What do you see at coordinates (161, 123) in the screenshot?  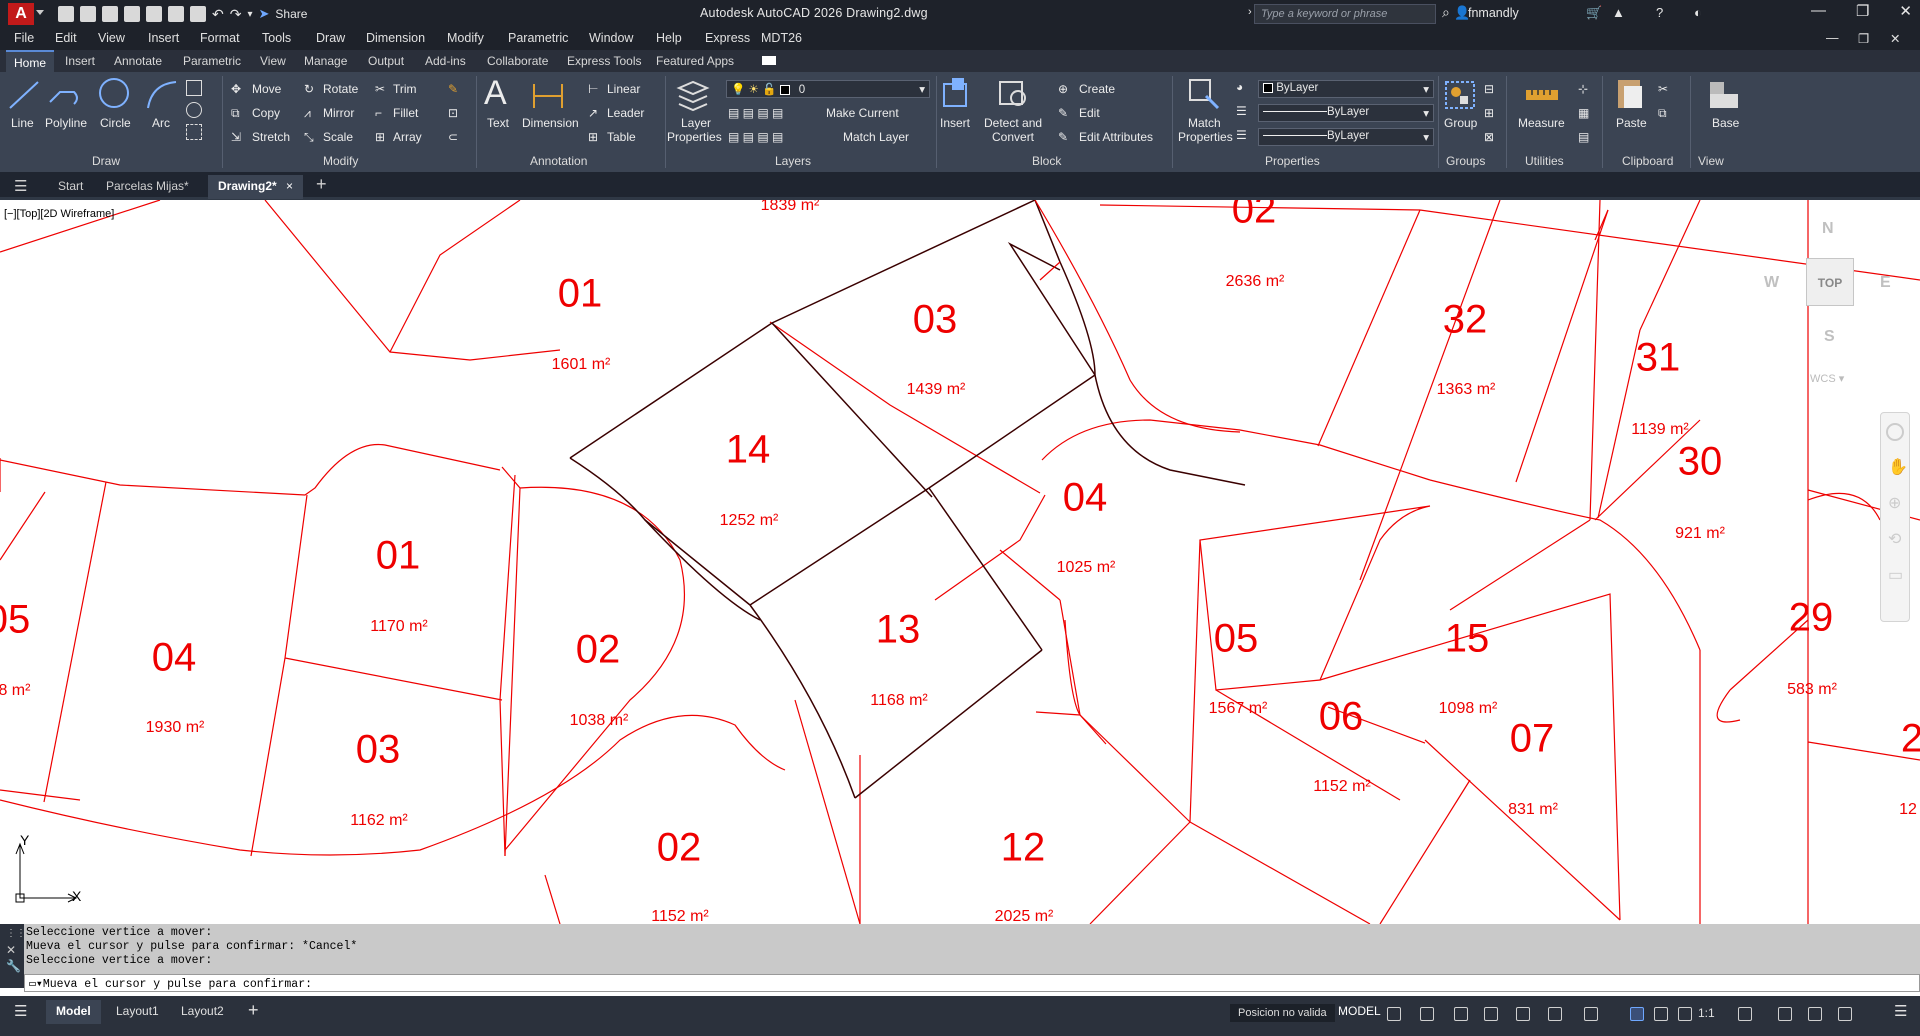 I see `arc-button: Arc` at bounding box center [161, 123].